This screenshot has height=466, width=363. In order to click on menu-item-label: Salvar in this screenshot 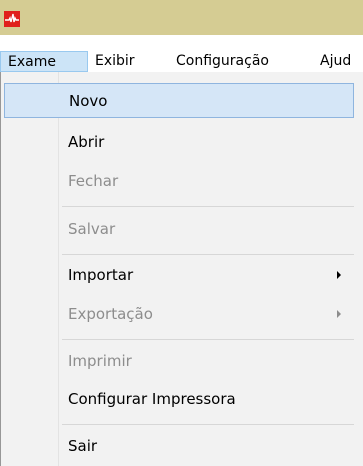, I will do `click(92, 229)`.